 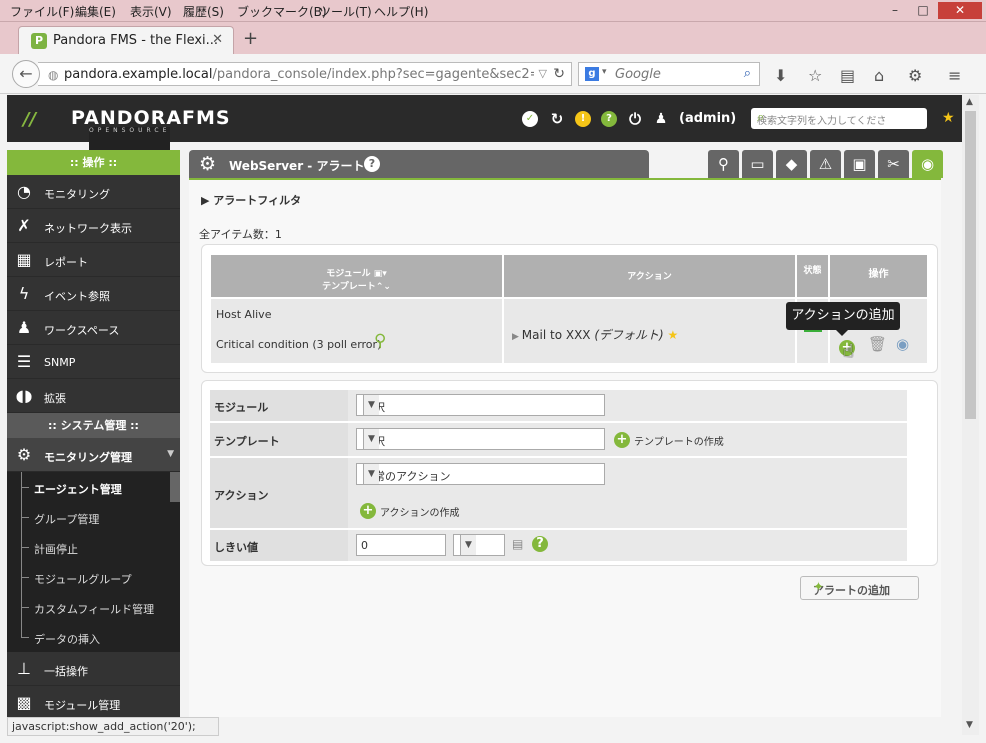 I want to click on action-expand-icon: ▶, so click(x=517, y=337).